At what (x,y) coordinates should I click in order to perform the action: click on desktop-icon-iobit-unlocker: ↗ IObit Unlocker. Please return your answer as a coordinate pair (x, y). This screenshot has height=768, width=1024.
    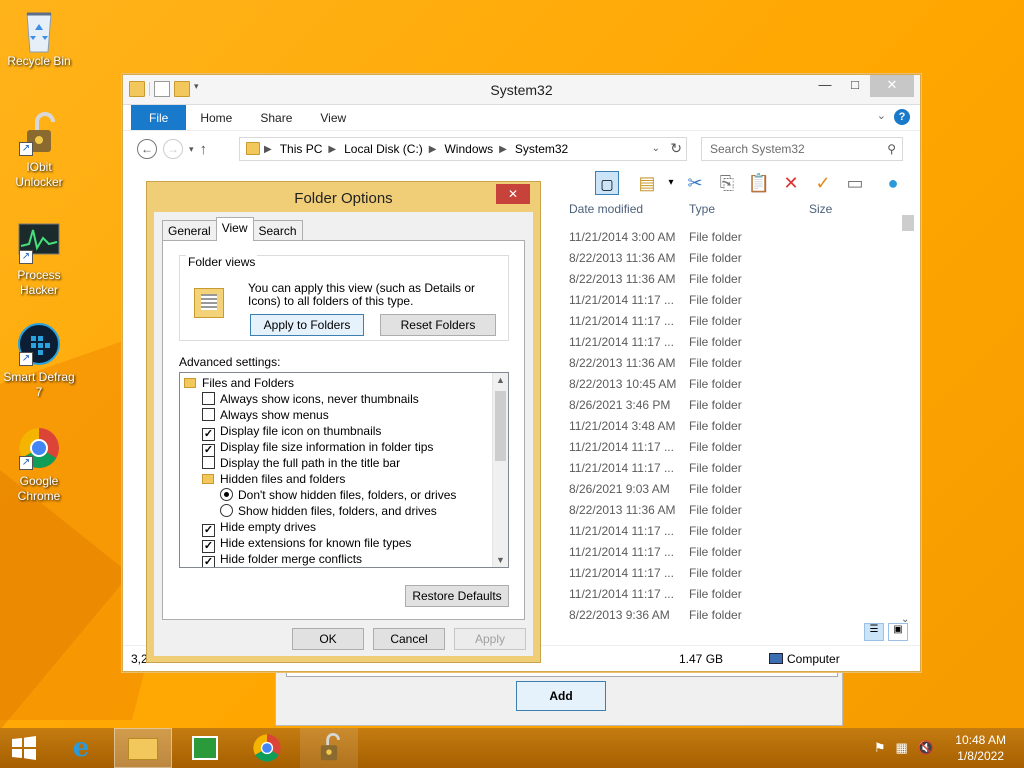
    Looking at the image, I should click on (39, 151).